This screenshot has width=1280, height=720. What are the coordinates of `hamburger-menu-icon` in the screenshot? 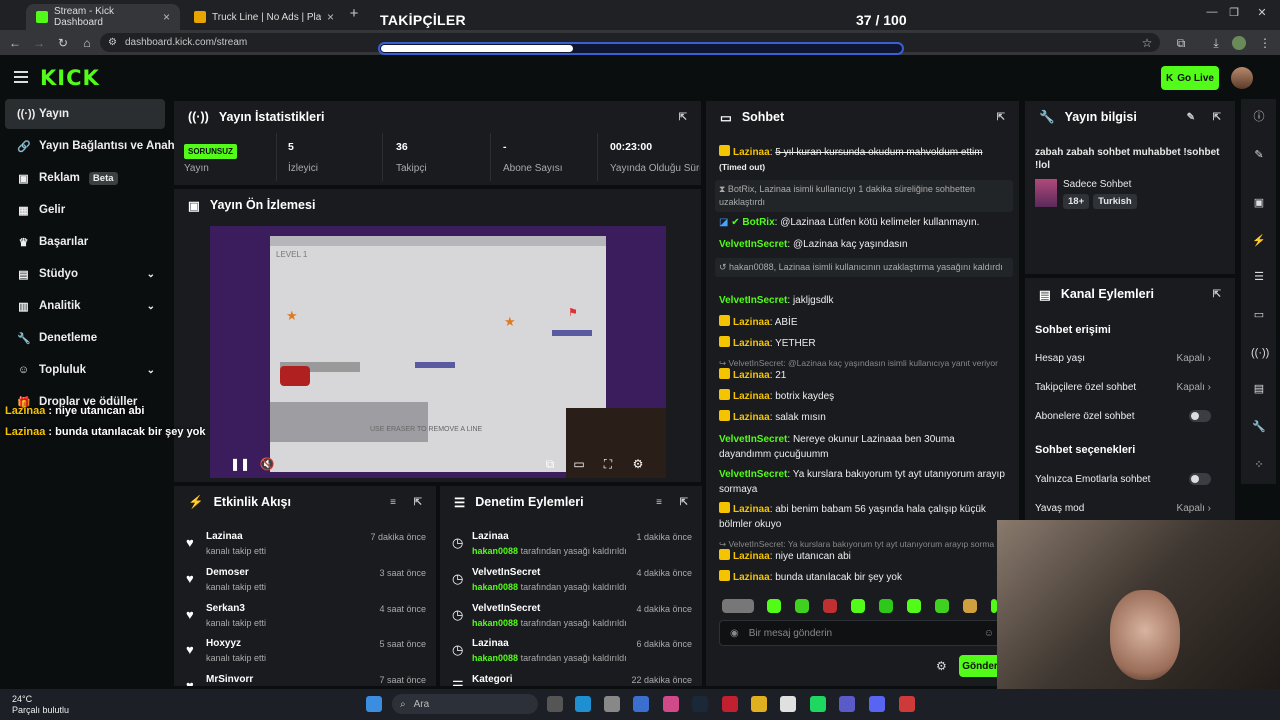 It's located at (21, 77).